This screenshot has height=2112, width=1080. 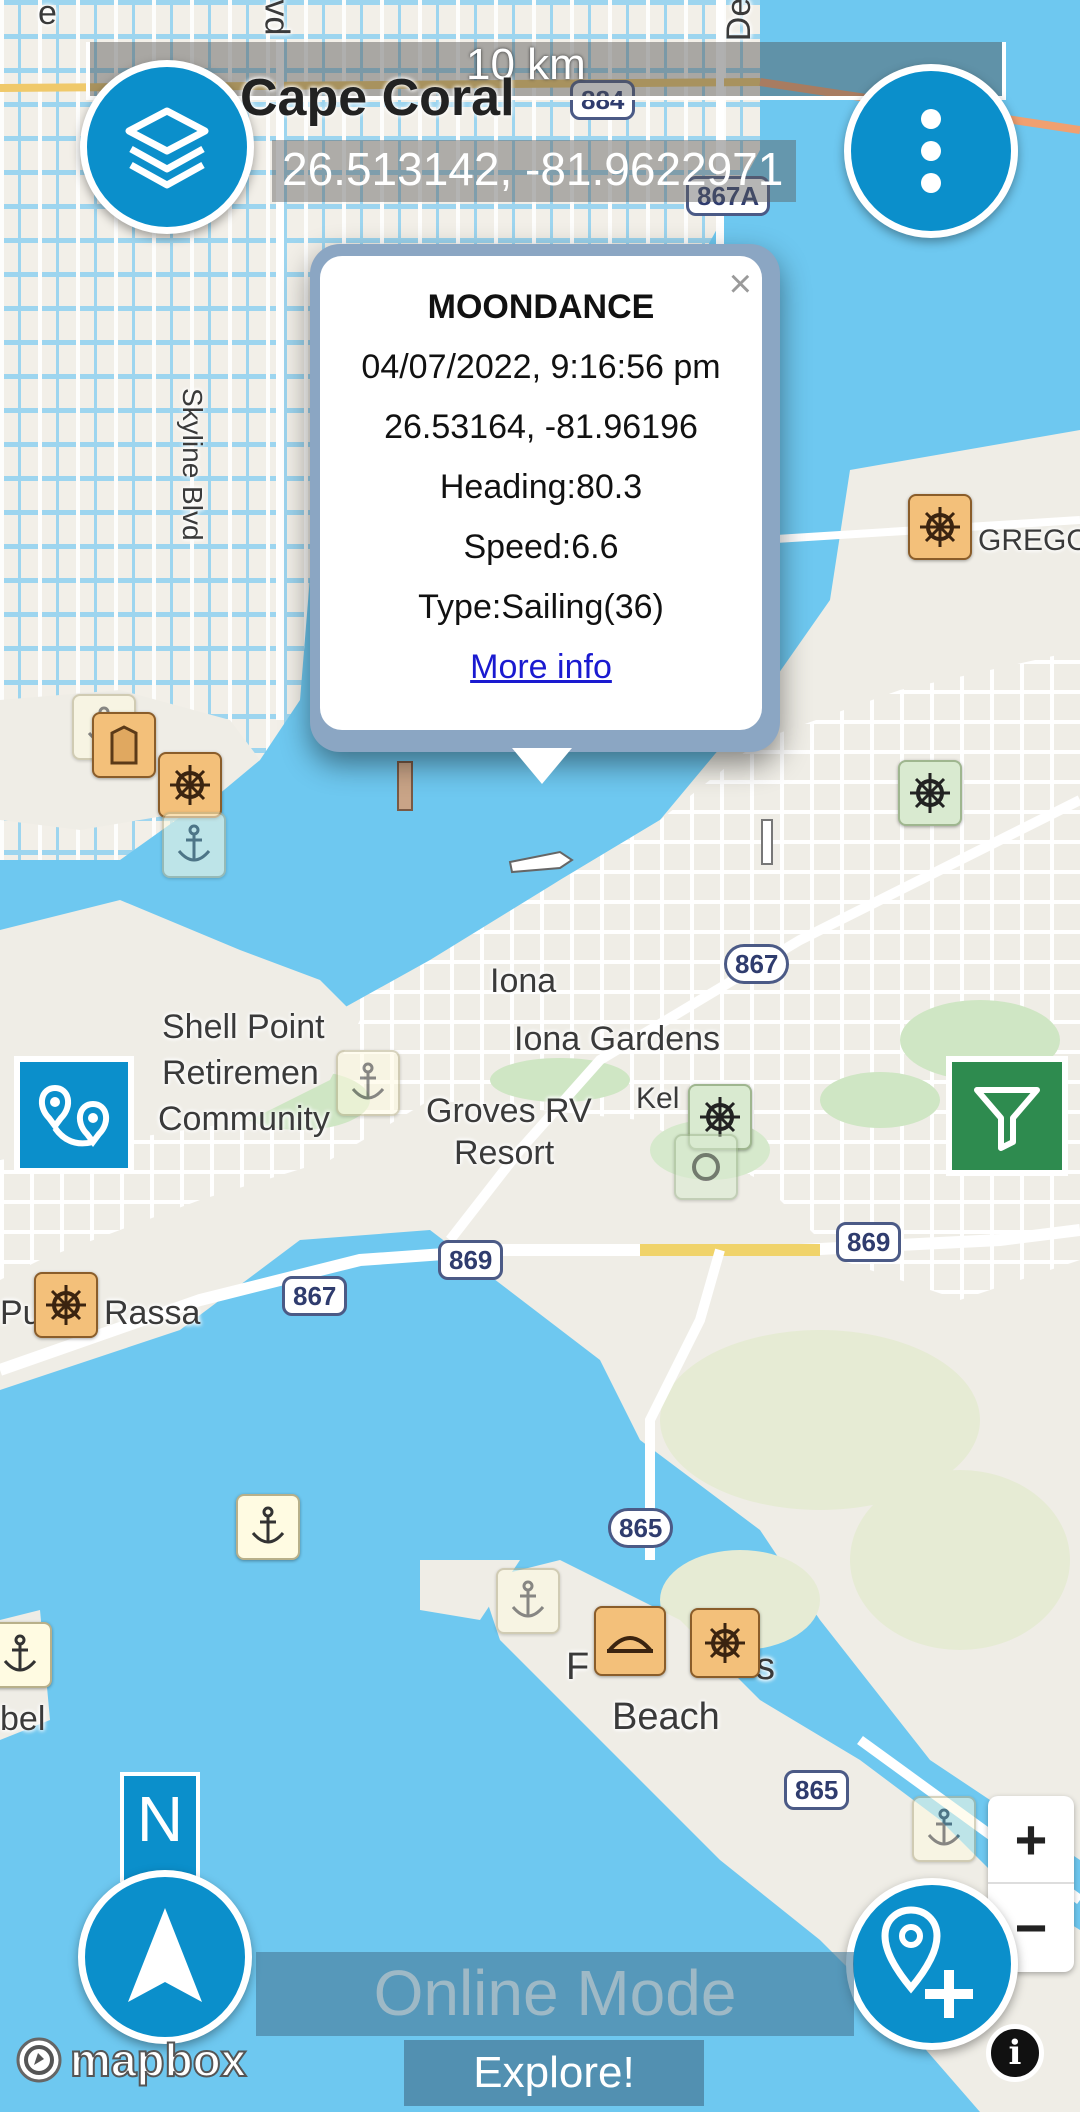 I want to click on map-label-road: e, so click(x=47, y=16).